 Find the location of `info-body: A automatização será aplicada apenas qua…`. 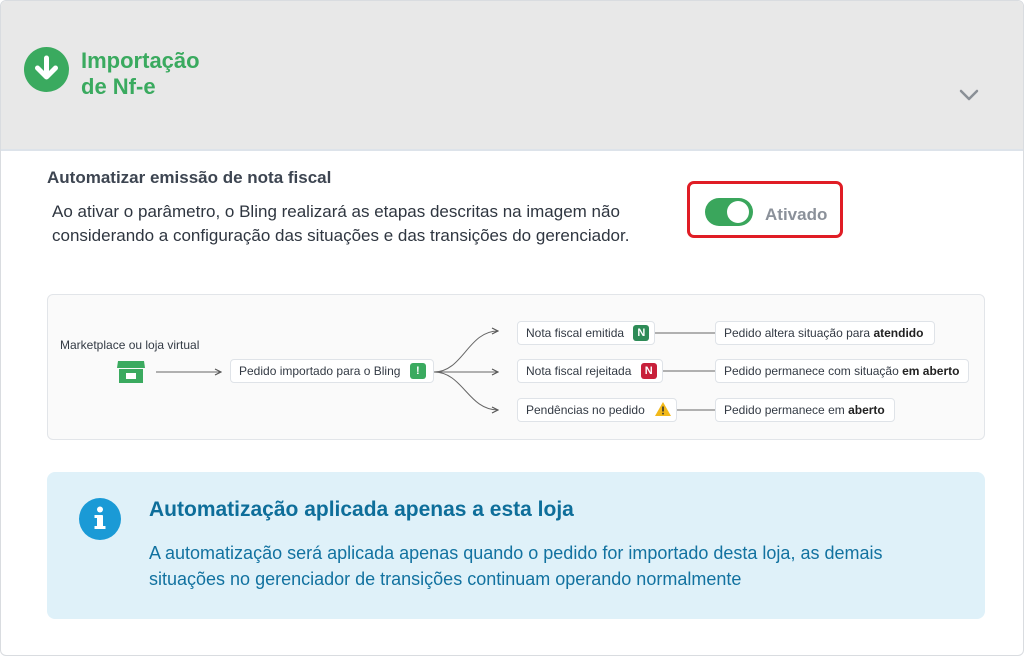

info-body: A automatização será aplicada apenas qua… is located at coordinates (516, 566).